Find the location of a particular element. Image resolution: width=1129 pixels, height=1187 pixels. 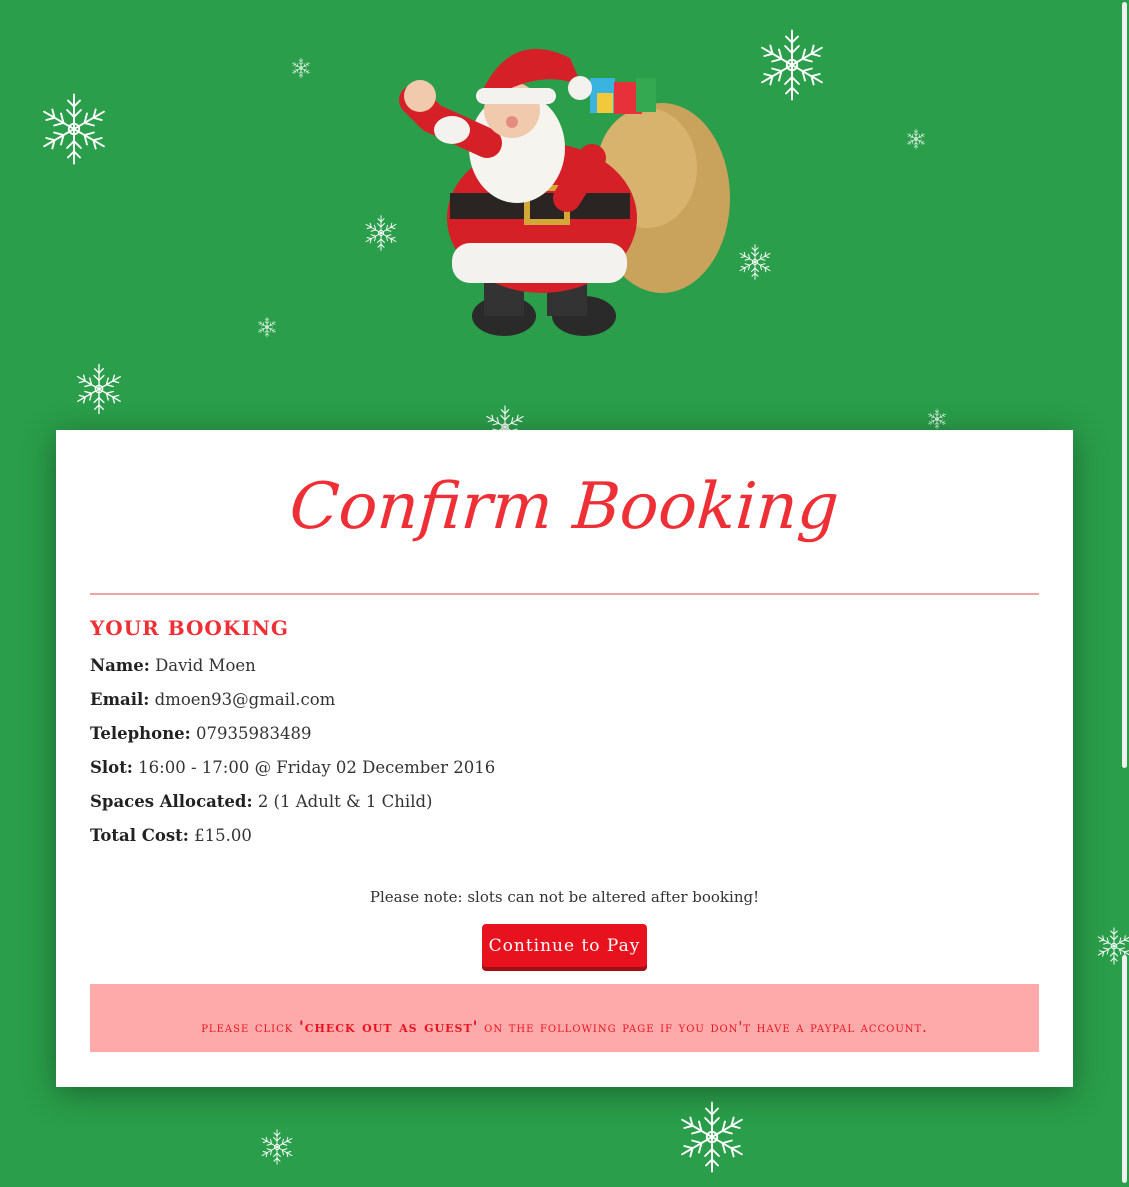

name-value: David Moen is located at coordinates (205, 665).